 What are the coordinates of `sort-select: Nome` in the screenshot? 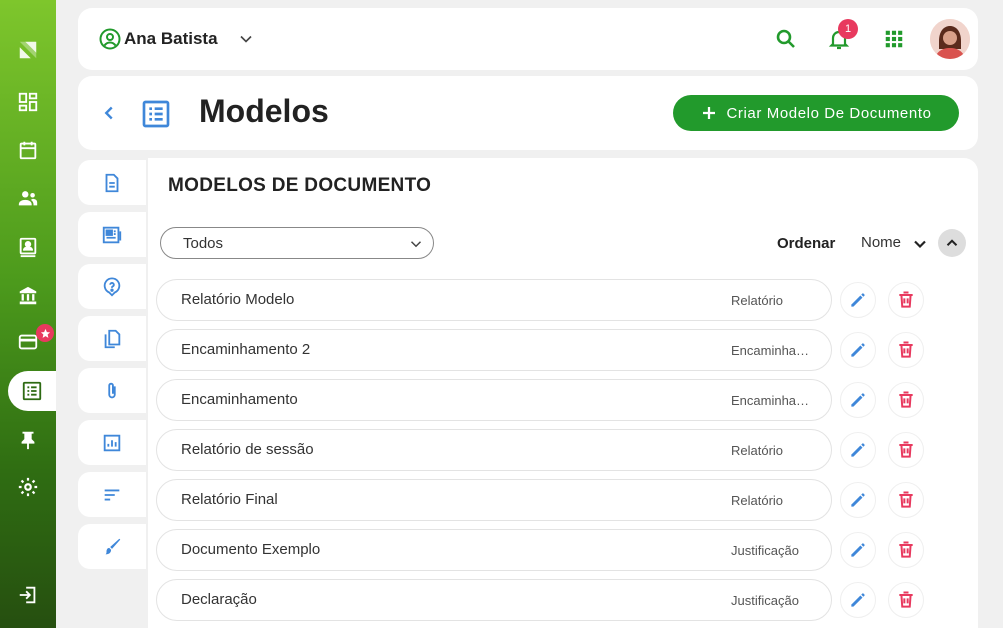 It's located at (881, 242).